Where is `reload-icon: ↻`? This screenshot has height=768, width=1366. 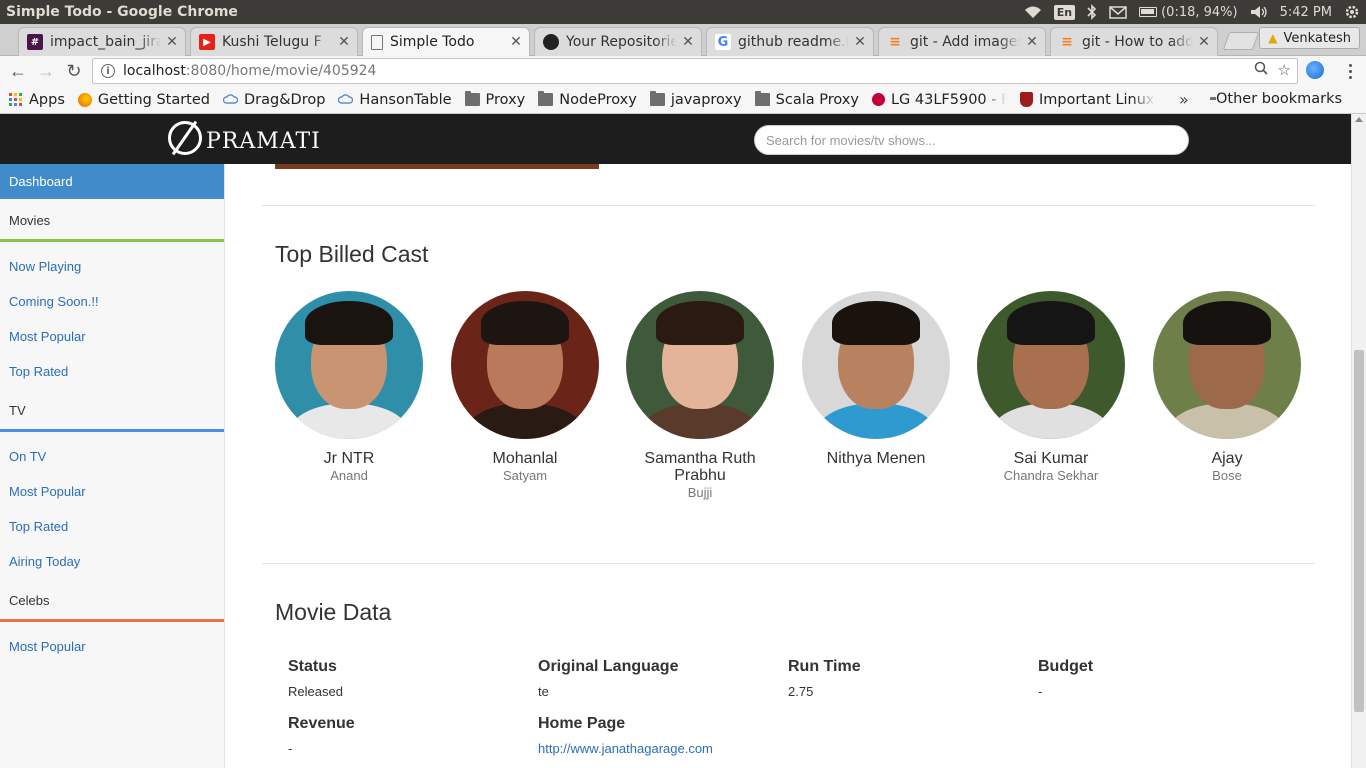 reload-icon: ↻ is located at coordinates (74, 71).